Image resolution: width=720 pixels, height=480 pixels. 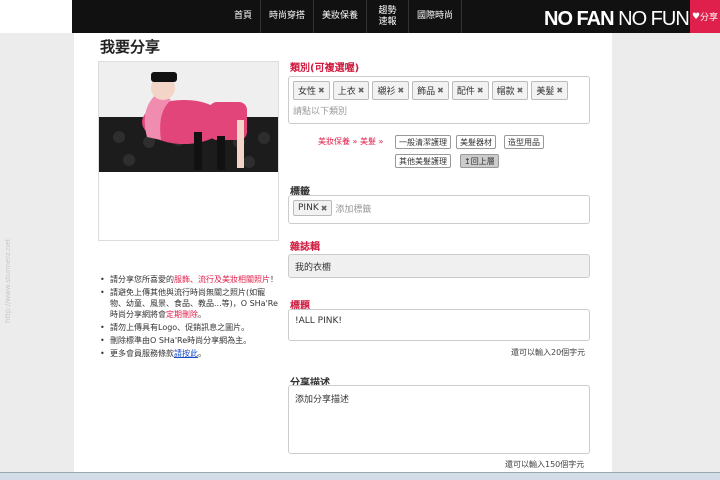 What do you see at coordinates (360, 476) in the screenshot?
I see `os-taskbar` at bounding box center [360, 476].